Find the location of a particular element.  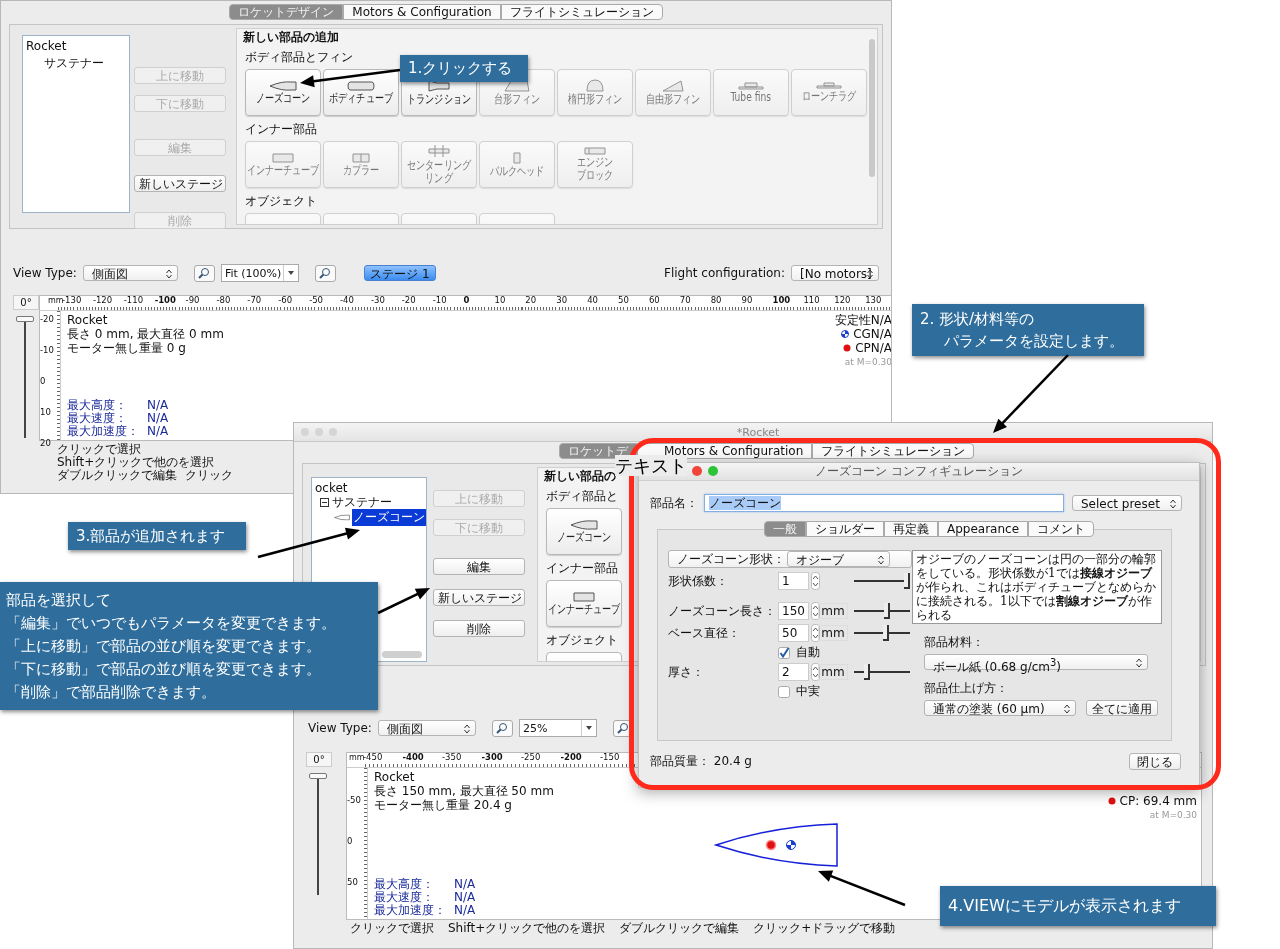

tick-label: -250 is located at coordinates (531, 757).